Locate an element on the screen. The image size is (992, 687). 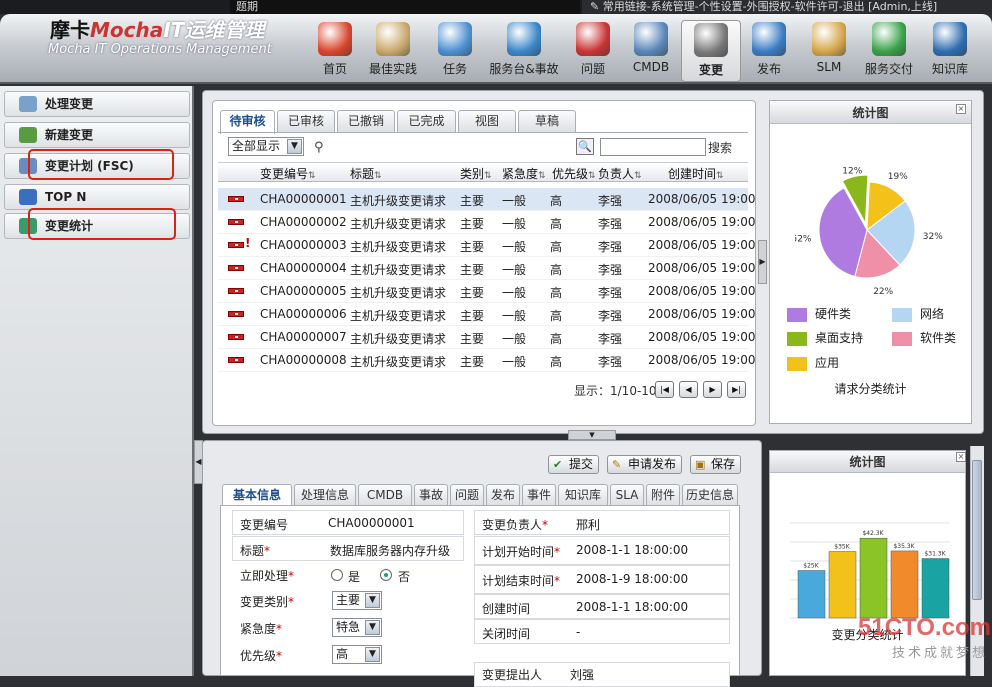
scrollbar-thumb is located at coordinates (977, 530).